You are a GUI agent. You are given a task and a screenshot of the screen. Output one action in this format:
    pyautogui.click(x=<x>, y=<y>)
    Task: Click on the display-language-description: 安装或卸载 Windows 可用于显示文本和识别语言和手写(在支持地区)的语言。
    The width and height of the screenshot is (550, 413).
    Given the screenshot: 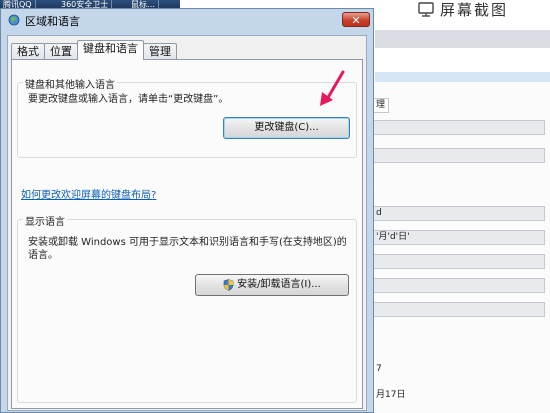 What is the action you would take?
    pyautogui.click(x=187, y=249)
    